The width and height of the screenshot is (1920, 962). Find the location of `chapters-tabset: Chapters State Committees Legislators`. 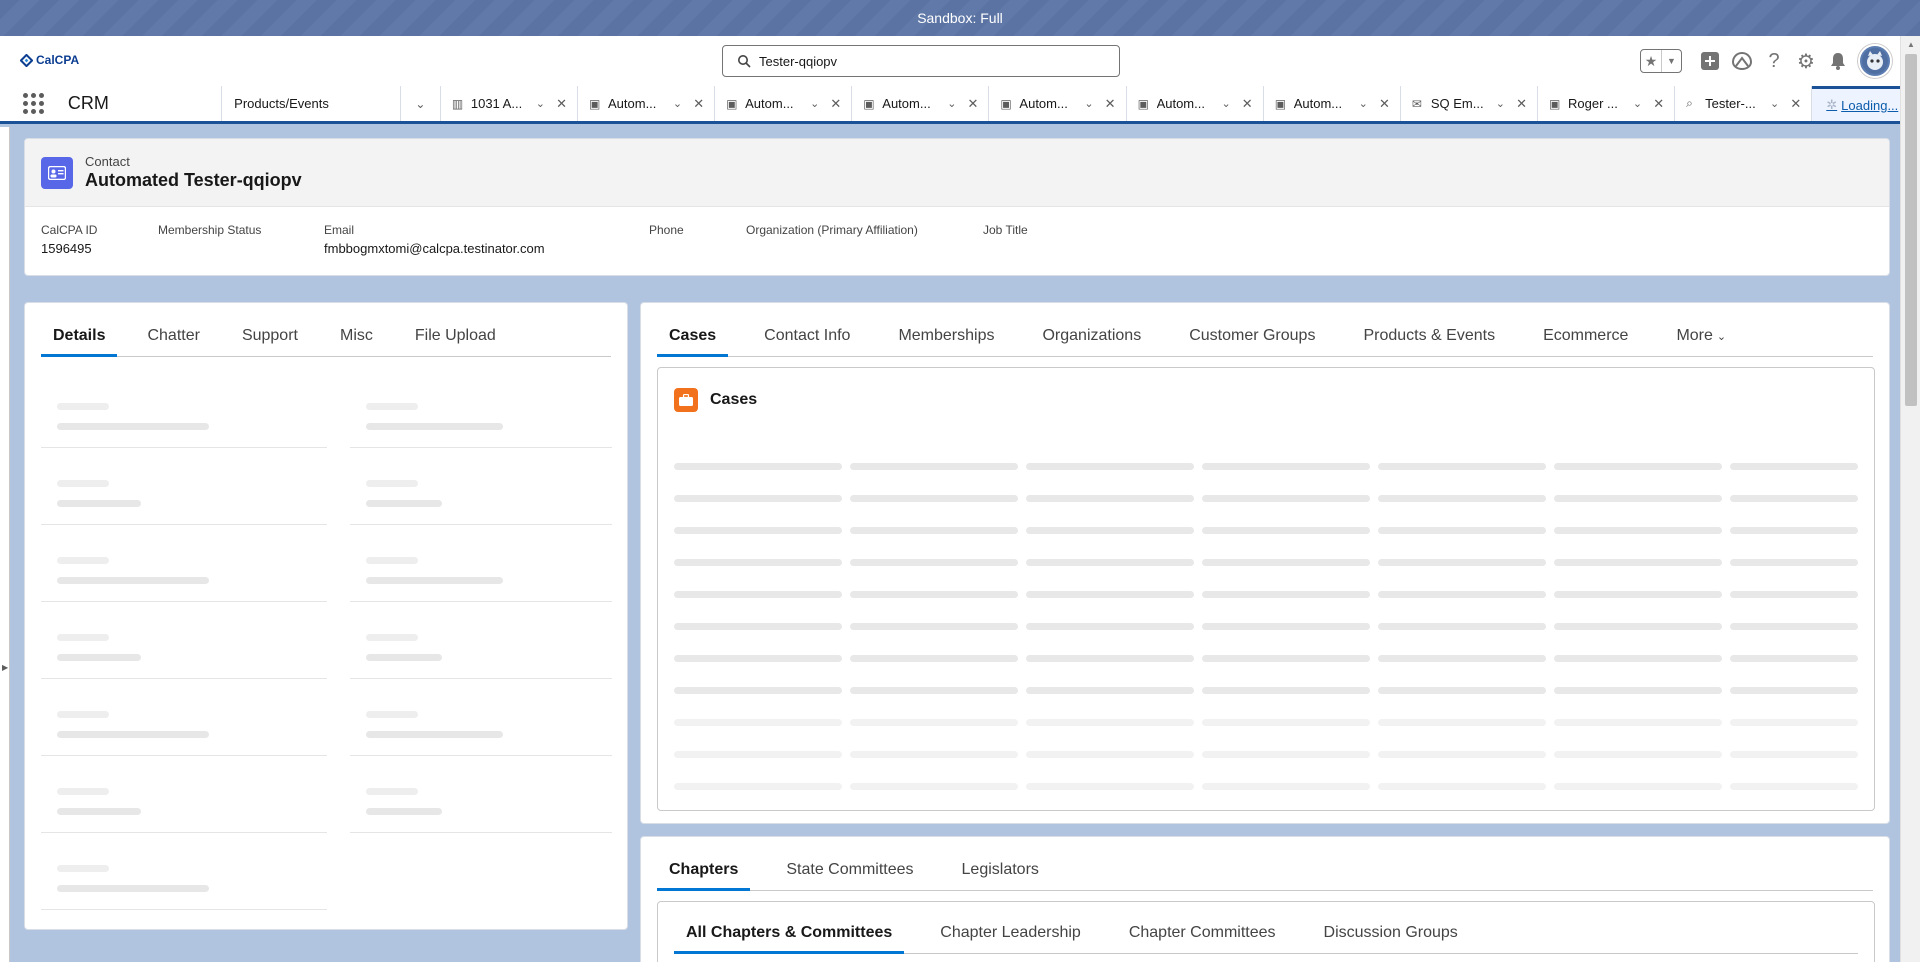

chapters-tabset: Chapters State Committees Legislators is located at coordinates (1265, 870).